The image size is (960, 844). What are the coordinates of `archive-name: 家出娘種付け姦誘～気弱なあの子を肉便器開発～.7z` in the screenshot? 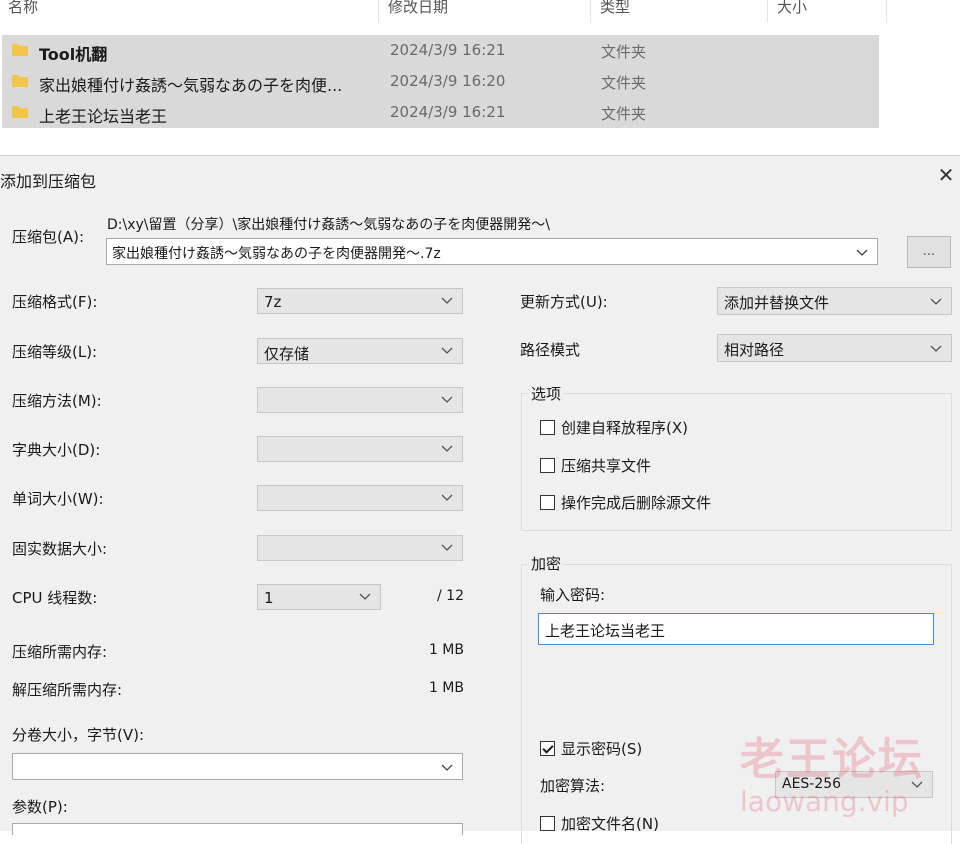 It's located at (276, 254).